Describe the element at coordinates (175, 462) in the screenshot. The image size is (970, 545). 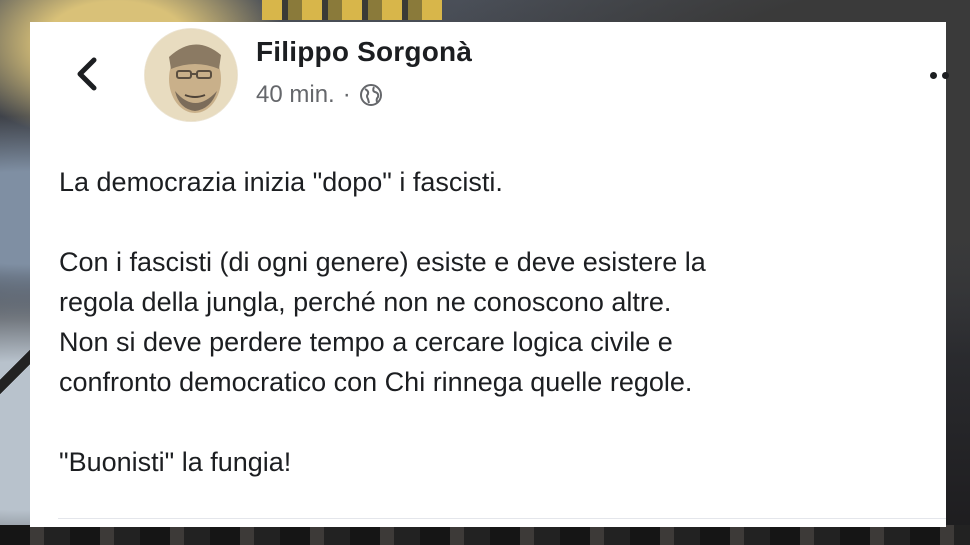
I see `post-paragraph-line: "Buonisti" la fungia!` at that location.